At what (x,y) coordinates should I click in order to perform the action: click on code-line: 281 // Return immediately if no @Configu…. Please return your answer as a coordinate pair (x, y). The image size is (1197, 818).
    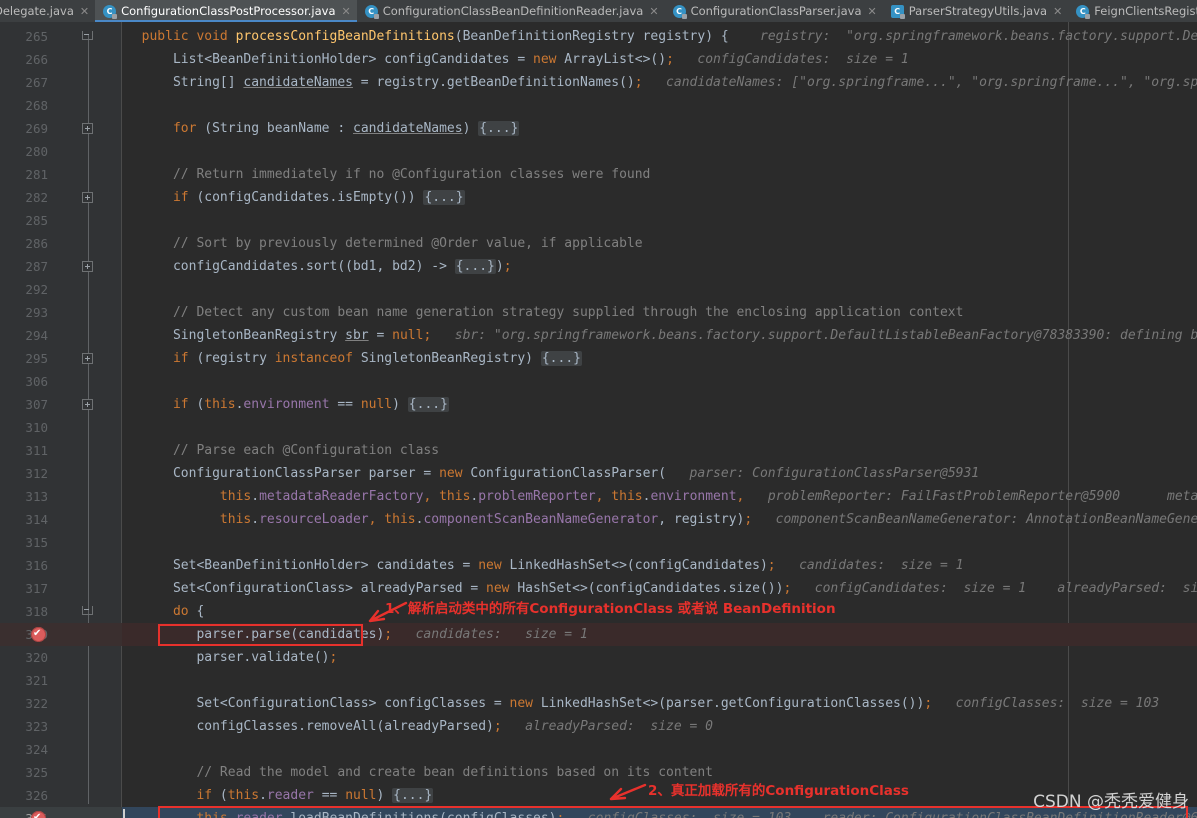
    Looking at the image, I should click on (598, 174).